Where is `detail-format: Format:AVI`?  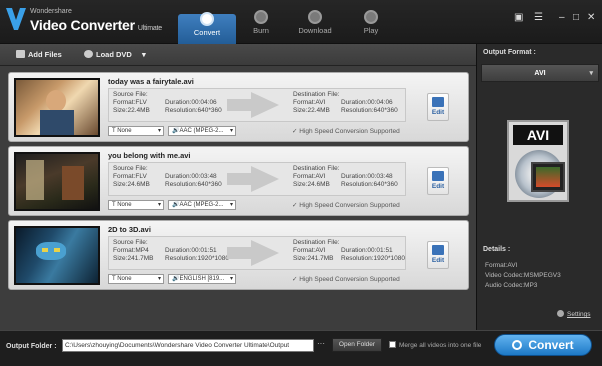
detail-format: Format:AVI is located at coordinates (501, 265).